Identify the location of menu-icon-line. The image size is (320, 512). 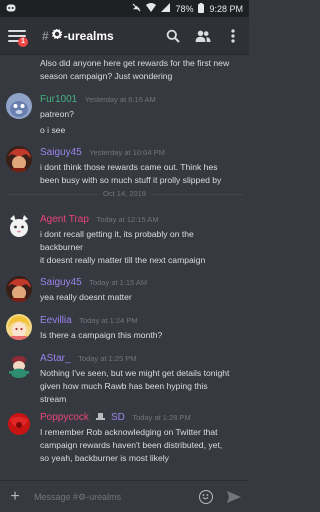
(17, 30).